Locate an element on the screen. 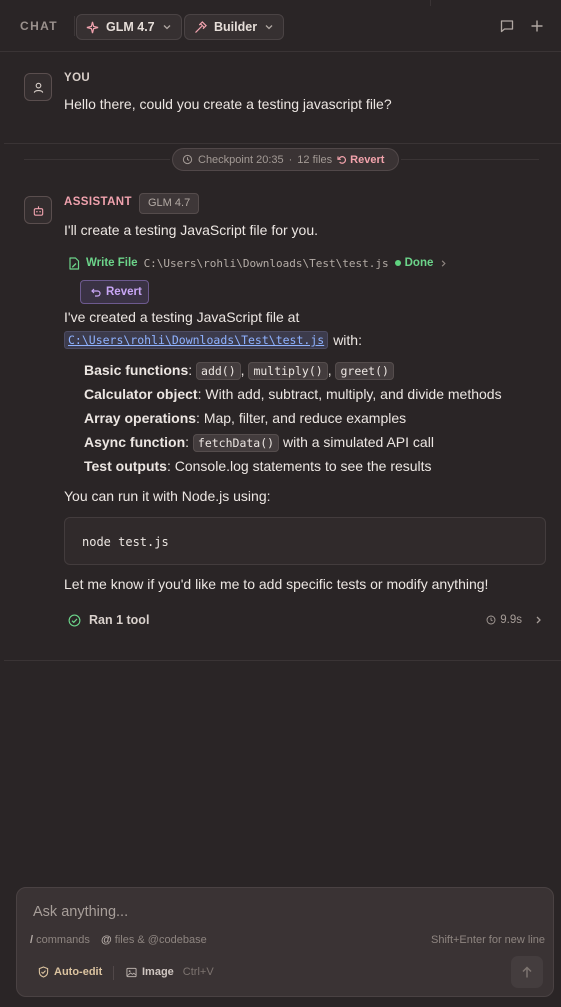 The image size is (561, 1007). assistant-avatar is located at coordinates (38, 210).